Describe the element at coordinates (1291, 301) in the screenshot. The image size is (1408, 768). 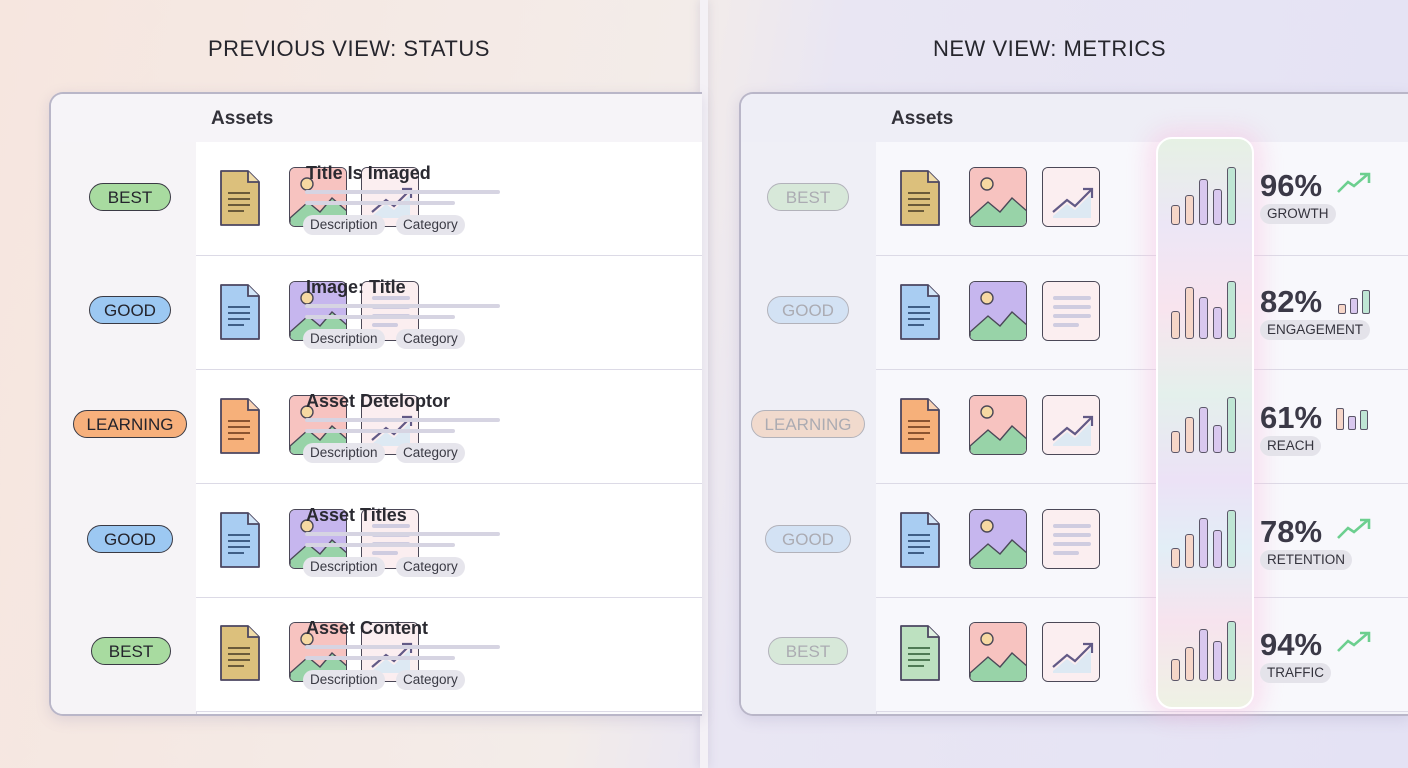
I see `metric-percent: 82%` at that location.